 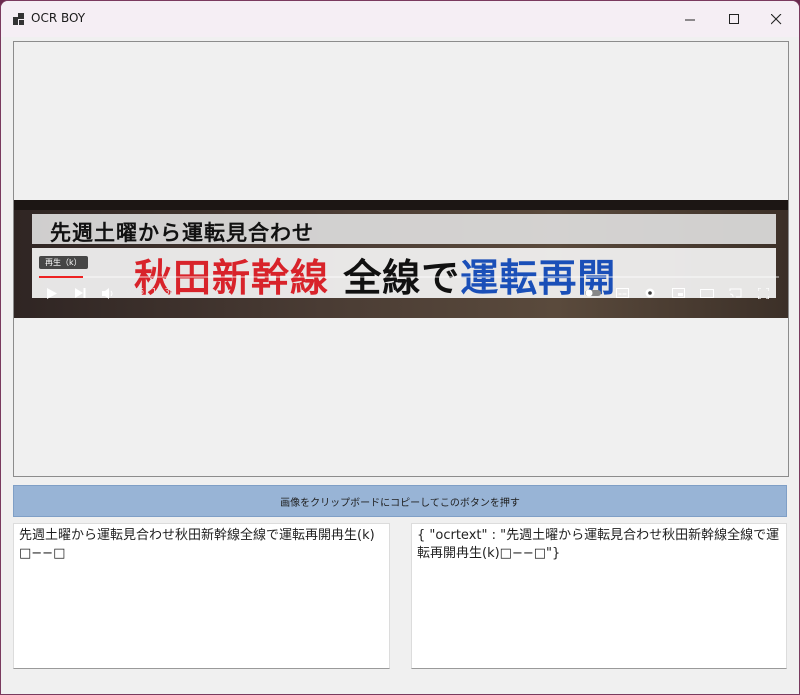 What do you see at coordinates (80, 293) in the screenshot?
I see `next-icon` at bounding box center [80, 293].